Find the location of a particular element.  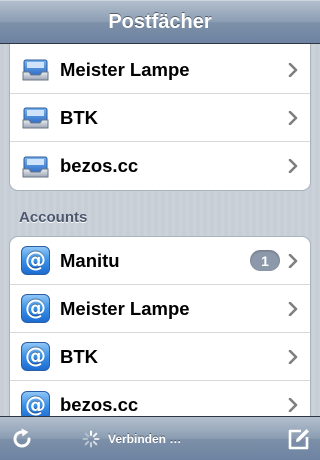

mailbox-label: BTK is located at coordinates (79, 117).